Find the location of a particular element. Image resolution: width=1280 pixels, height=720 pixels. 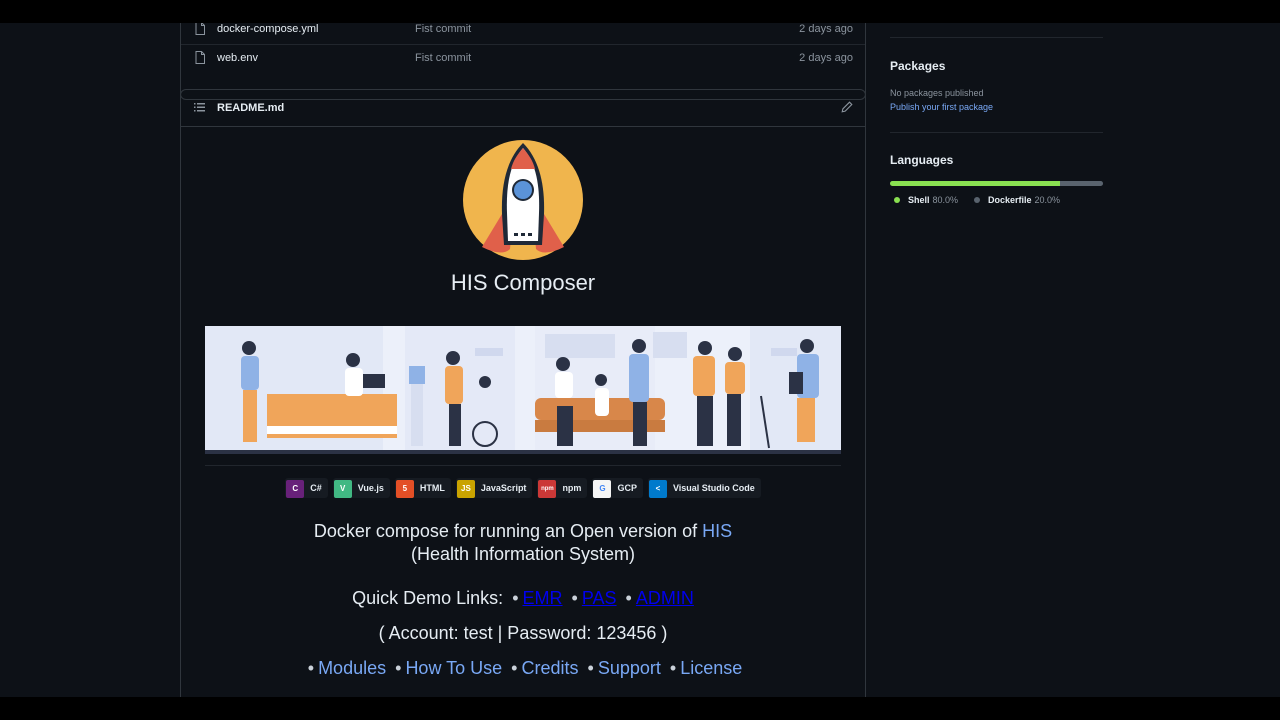

publish-package-link: Publish your first package is located at coordinates (941, 107).